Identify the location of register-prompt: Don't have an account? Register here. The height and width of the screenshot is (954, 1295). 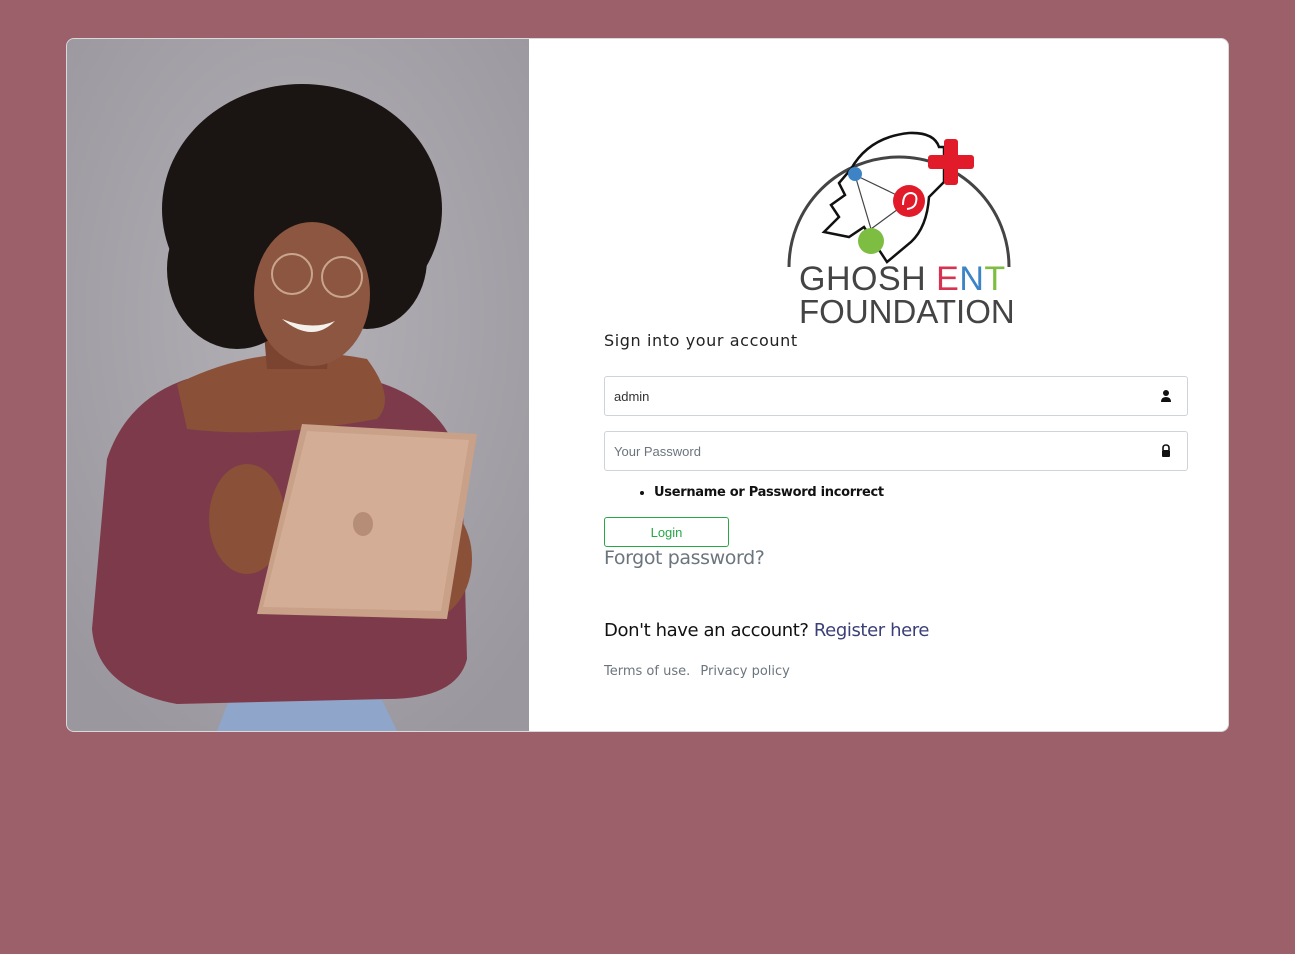
(766, 630).